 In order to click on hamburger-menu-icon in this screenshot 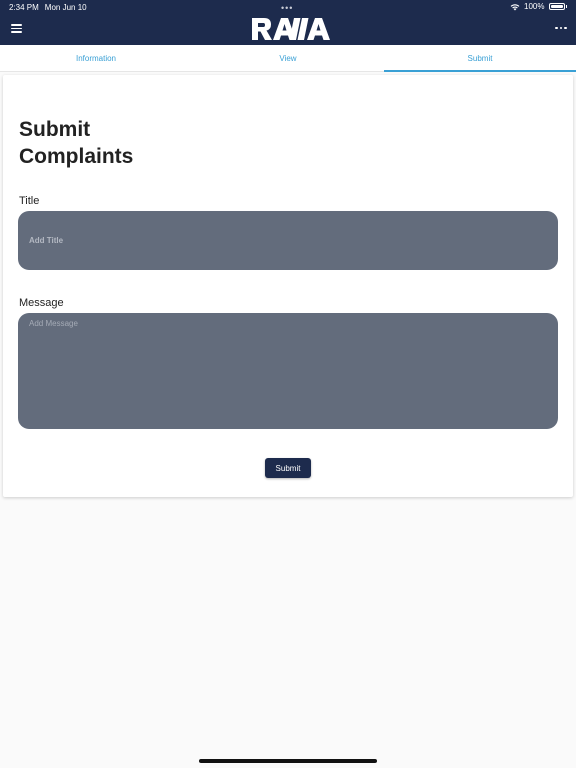, I will do `click(16, 28)`.